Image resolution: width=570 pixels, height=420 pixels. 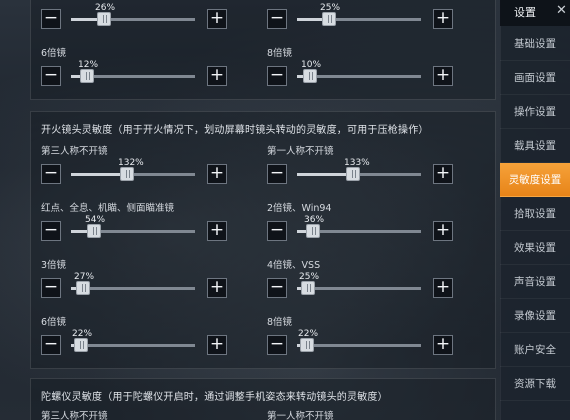 I want to click on scope-r1-right-plus-button: +, so click(x=443, y=76).